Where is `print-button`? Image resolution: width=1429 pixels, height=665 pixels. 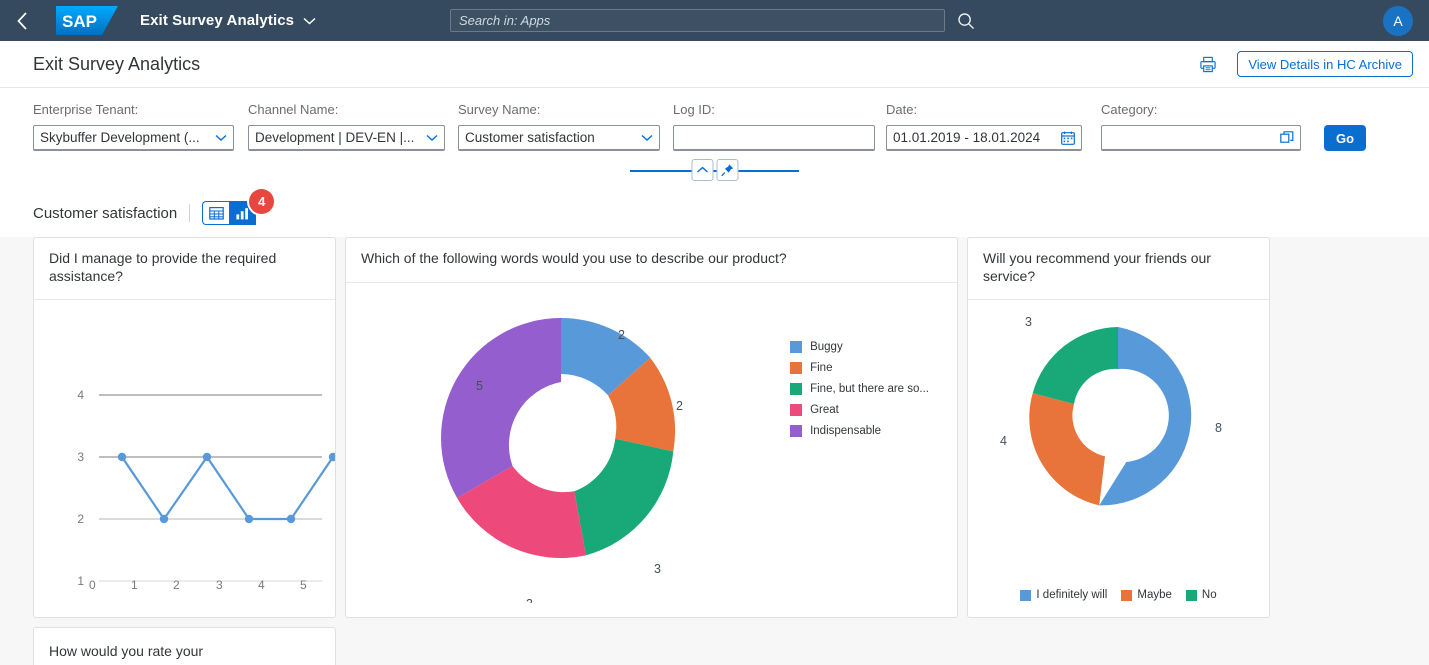 print-button is located at coordinates (1208, 64).